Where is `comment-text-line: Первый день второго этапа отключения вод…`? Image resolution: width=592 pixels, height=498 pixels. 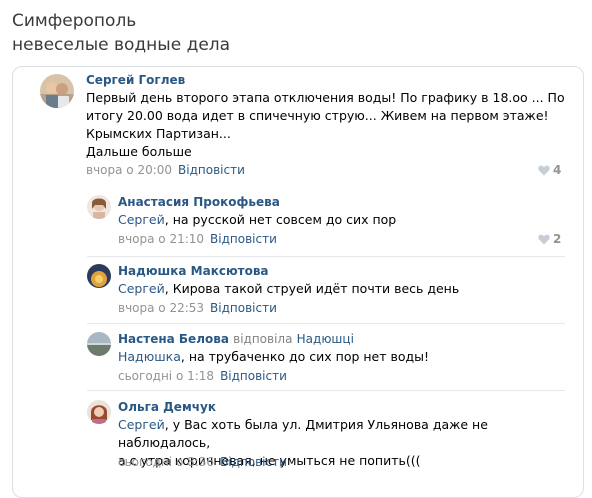
comment-text-line: Первый день второго этапа отключения вод… is located at coordinates (325, 97).